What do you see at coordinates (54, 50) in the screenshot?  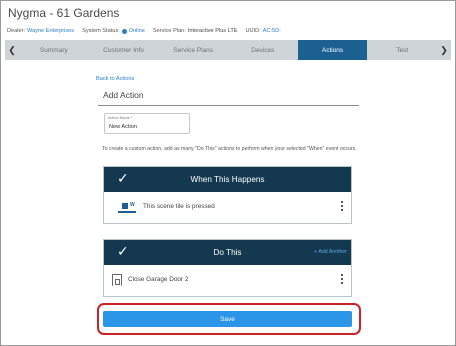 I see `tab-summary: Summary` at bounding box center [54, 50].